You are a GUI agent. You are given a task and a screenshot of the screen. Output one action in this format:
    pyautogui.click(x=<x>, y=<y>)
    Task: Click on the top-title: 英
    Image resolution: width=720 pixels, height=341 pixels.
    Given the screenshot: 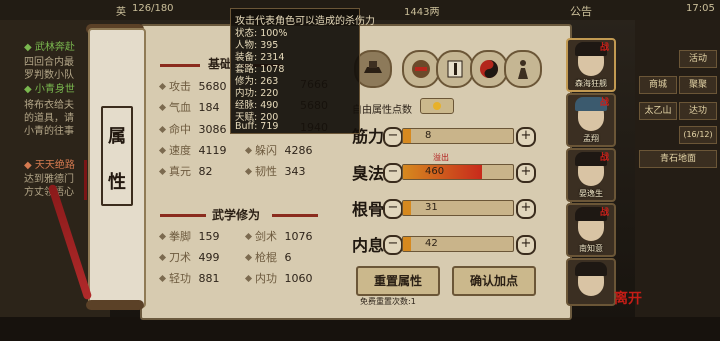 What is the action you would take?
    pyautogui.click(x=121, y=12)
    